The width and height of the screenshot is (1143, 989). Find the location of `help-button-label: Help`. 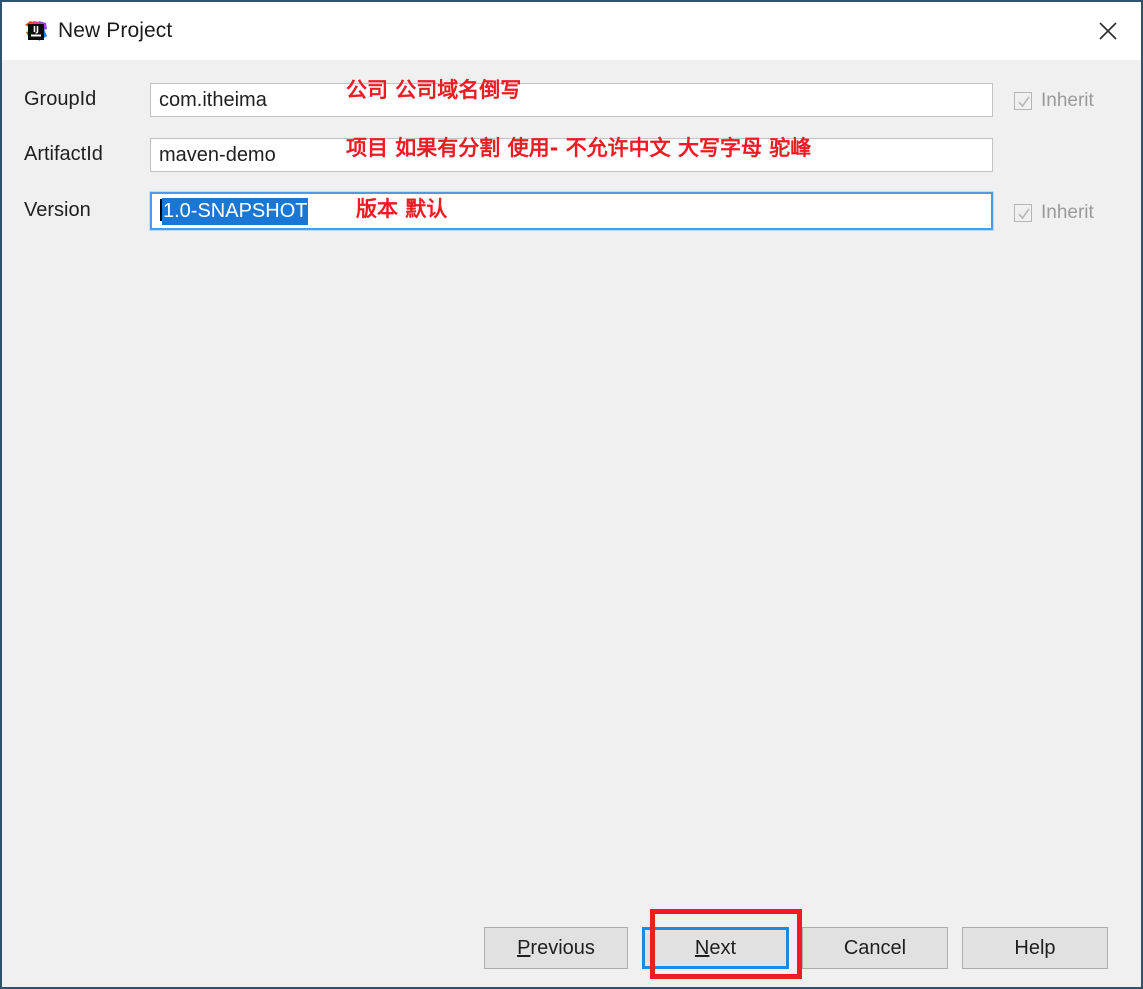

help-button-label: Help is located at coordinates (1035, 947).